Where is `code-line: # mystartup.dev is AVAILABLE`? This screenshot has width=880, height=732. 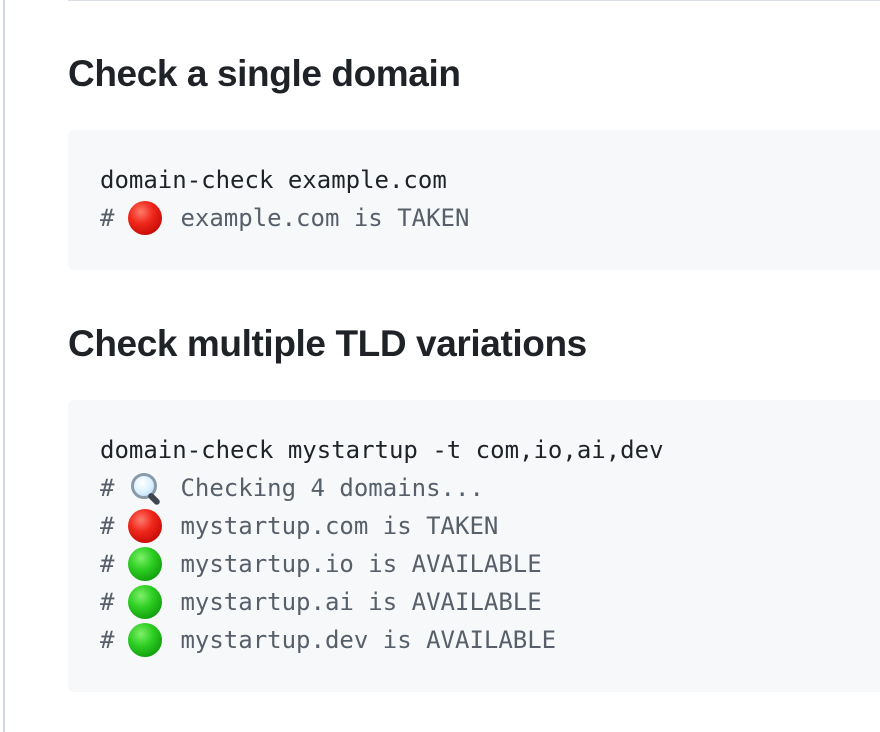 code-line: # mystartup.dev is AVAILABLE is located at coordinates (490, 640).